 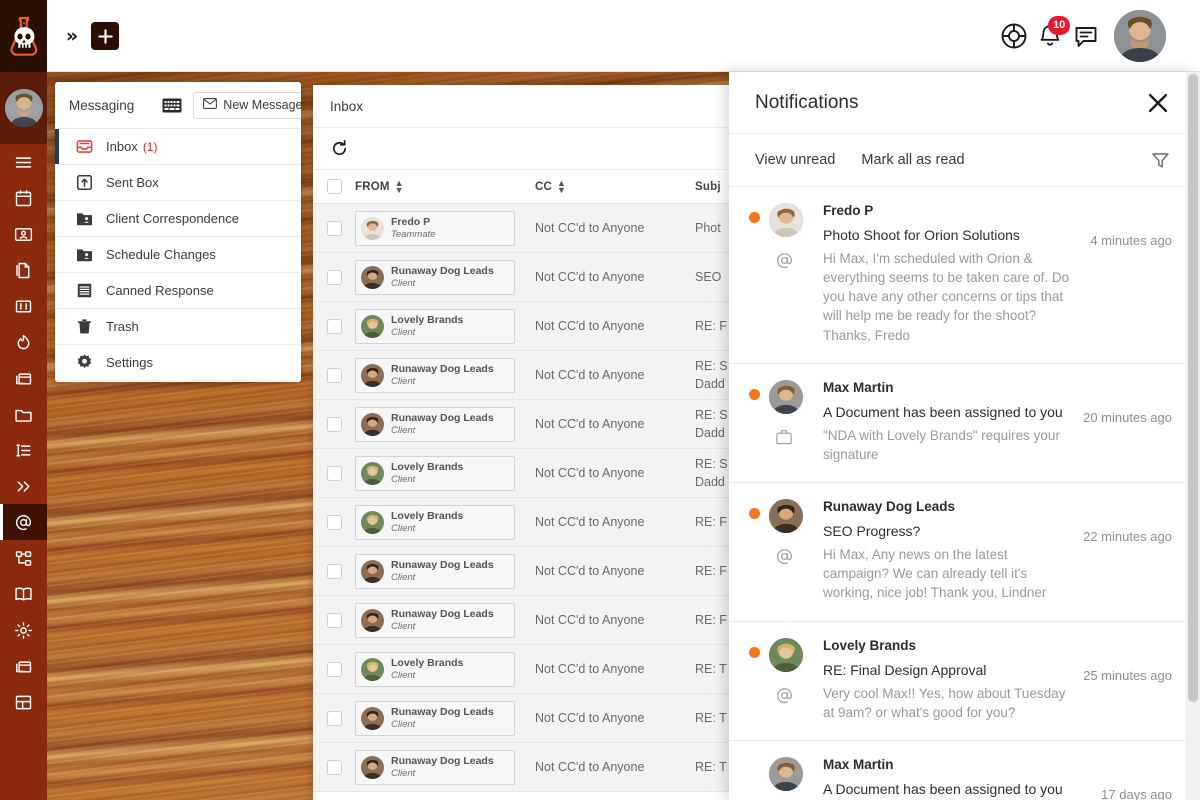 I want to click on cell-subject: RE: T, so click(x=714, y=767).